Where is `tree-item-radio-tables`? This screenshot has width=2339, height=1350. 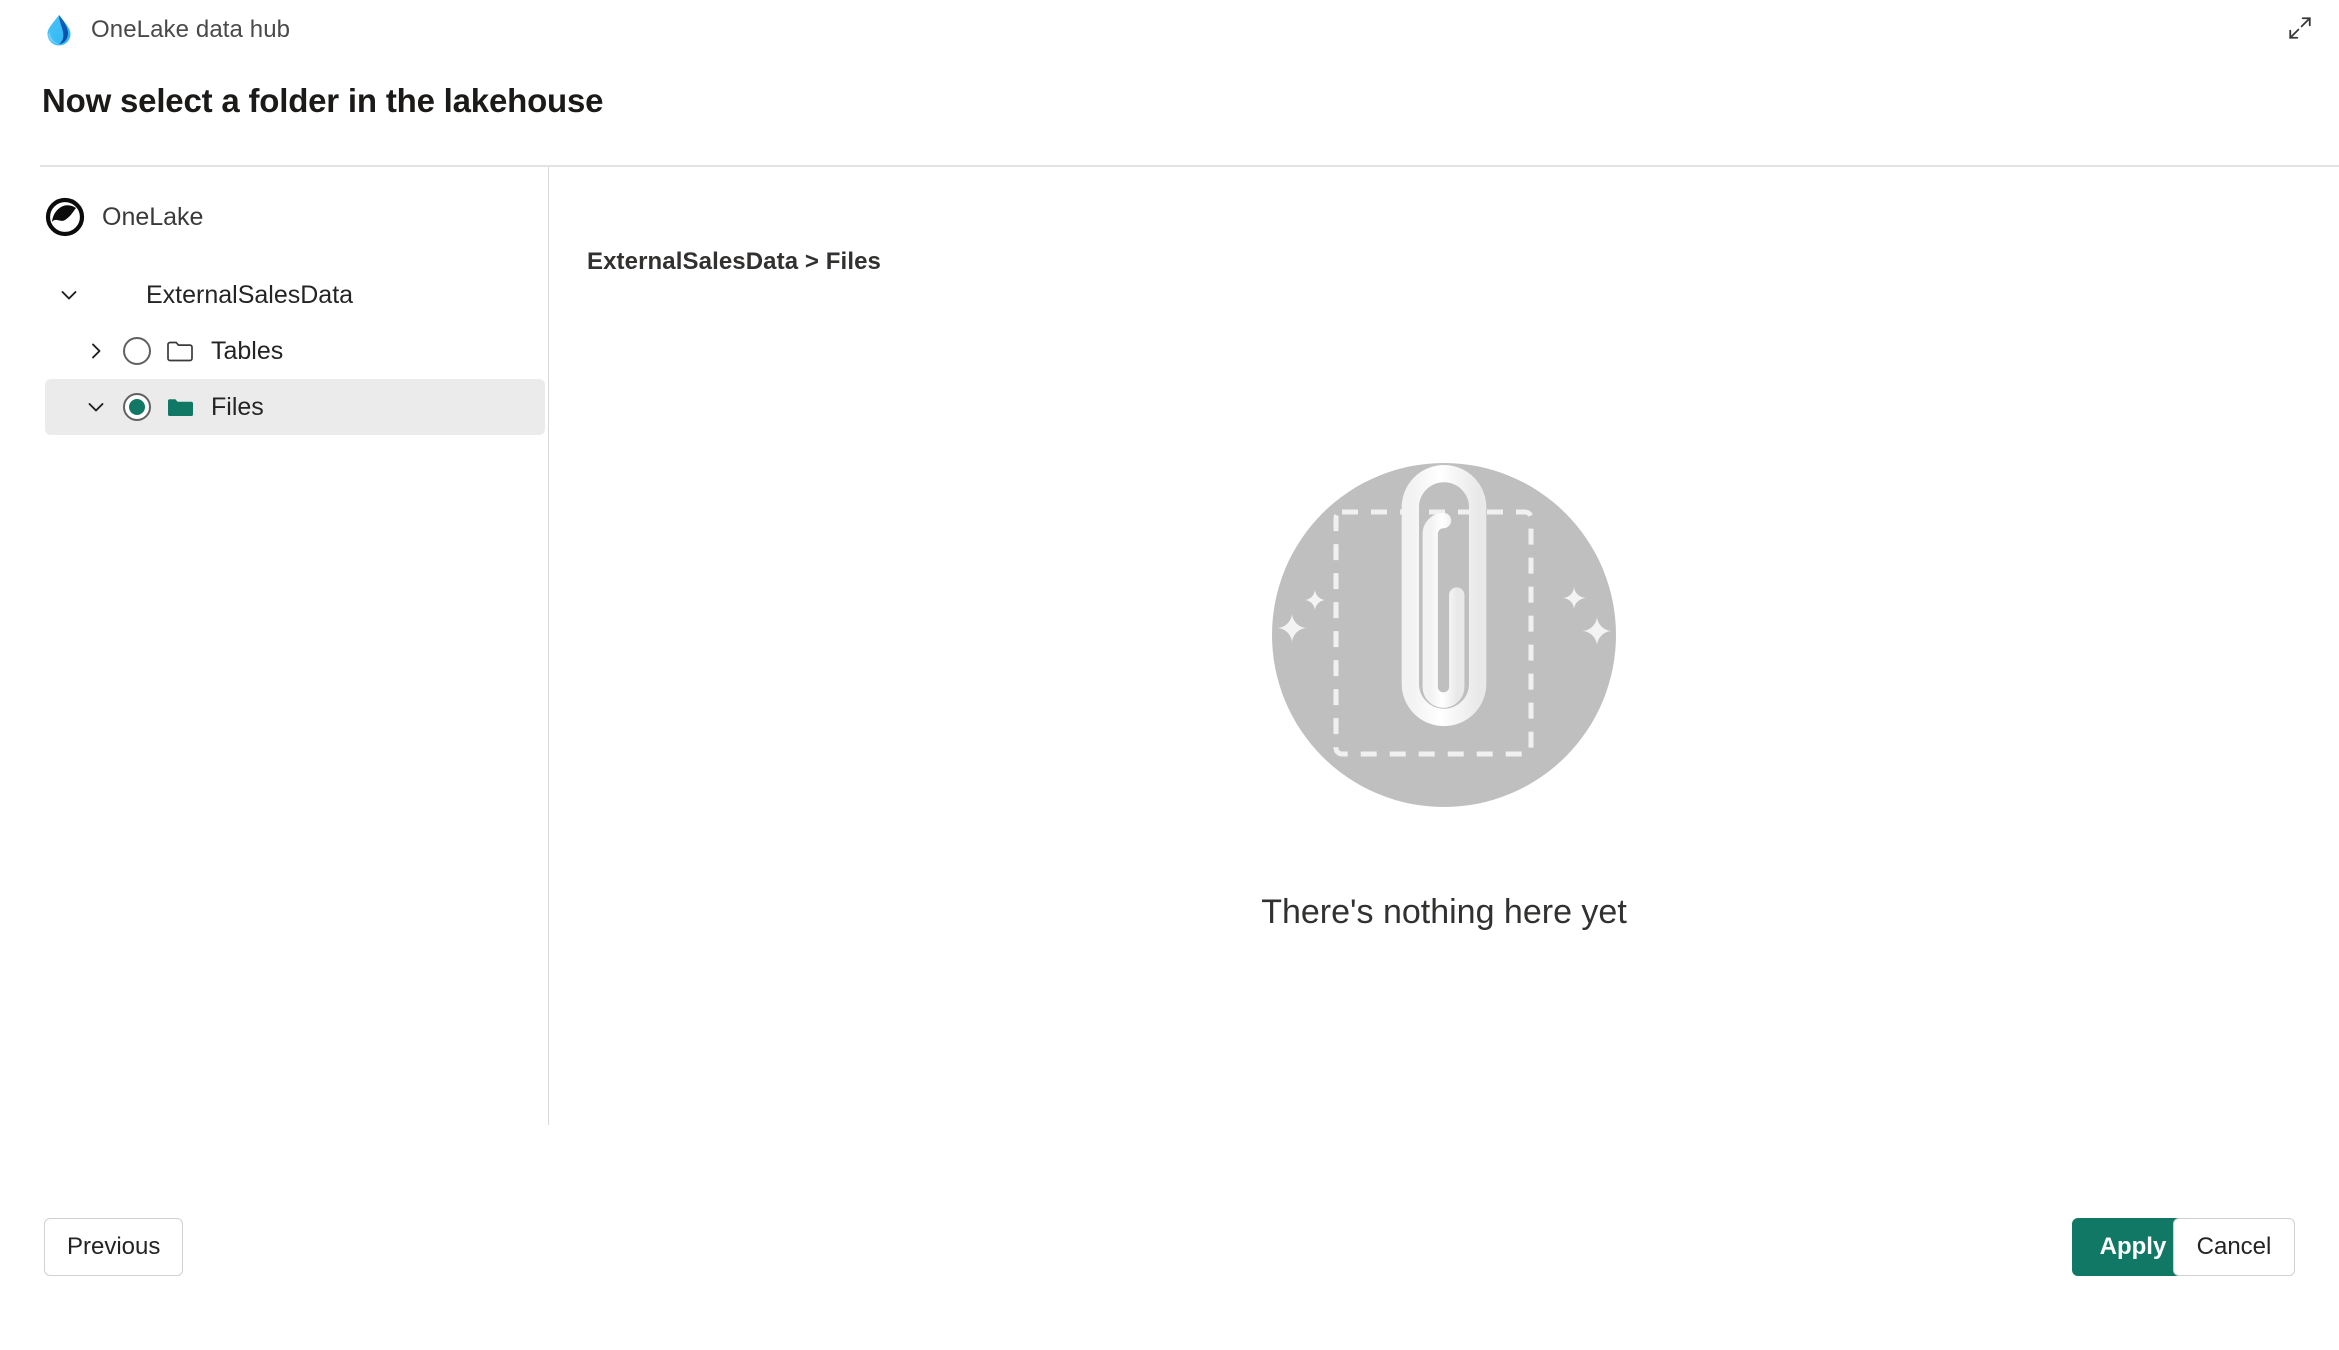
tree-item-radio-tables is located at coordinates (137, 351).